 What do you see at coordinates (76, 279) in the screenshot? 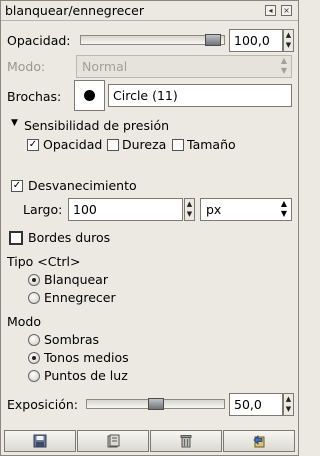
I see `type-dodge-label: Blanquear` at bounding box center [76, 279].